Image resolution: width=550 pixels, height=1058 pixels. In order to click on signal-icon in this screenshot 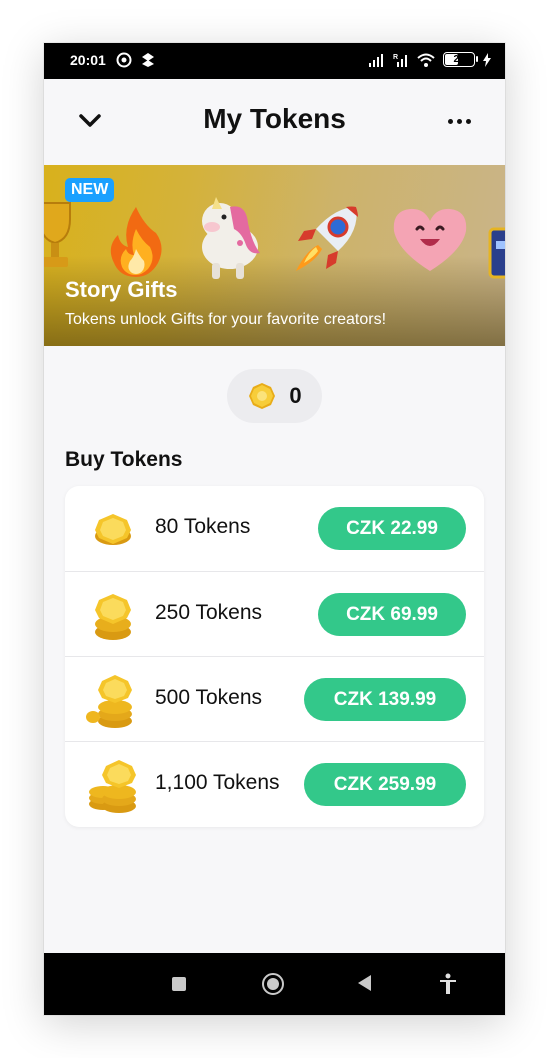, I will do `click(376, 60)`.